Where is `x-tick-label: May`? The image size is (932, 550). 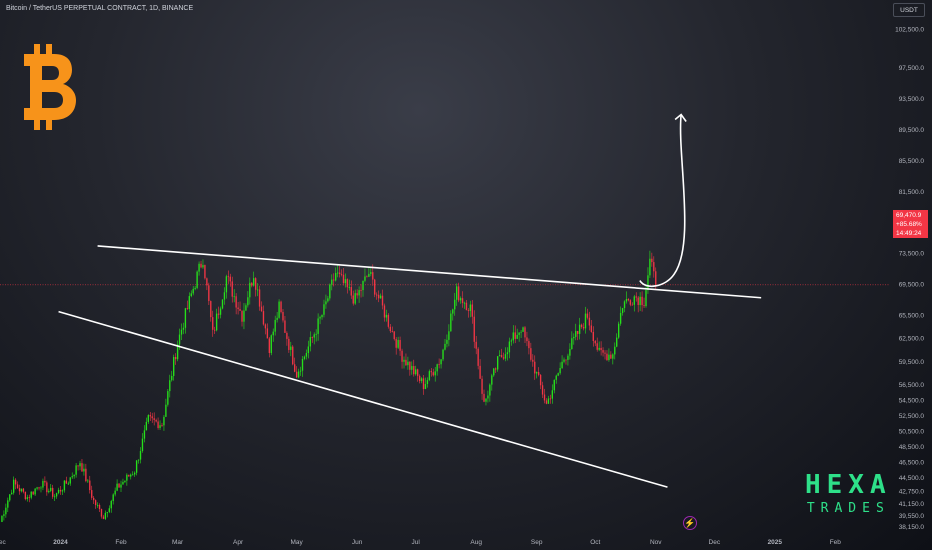
x-tick-label: May is located at coordinates (297, 542).